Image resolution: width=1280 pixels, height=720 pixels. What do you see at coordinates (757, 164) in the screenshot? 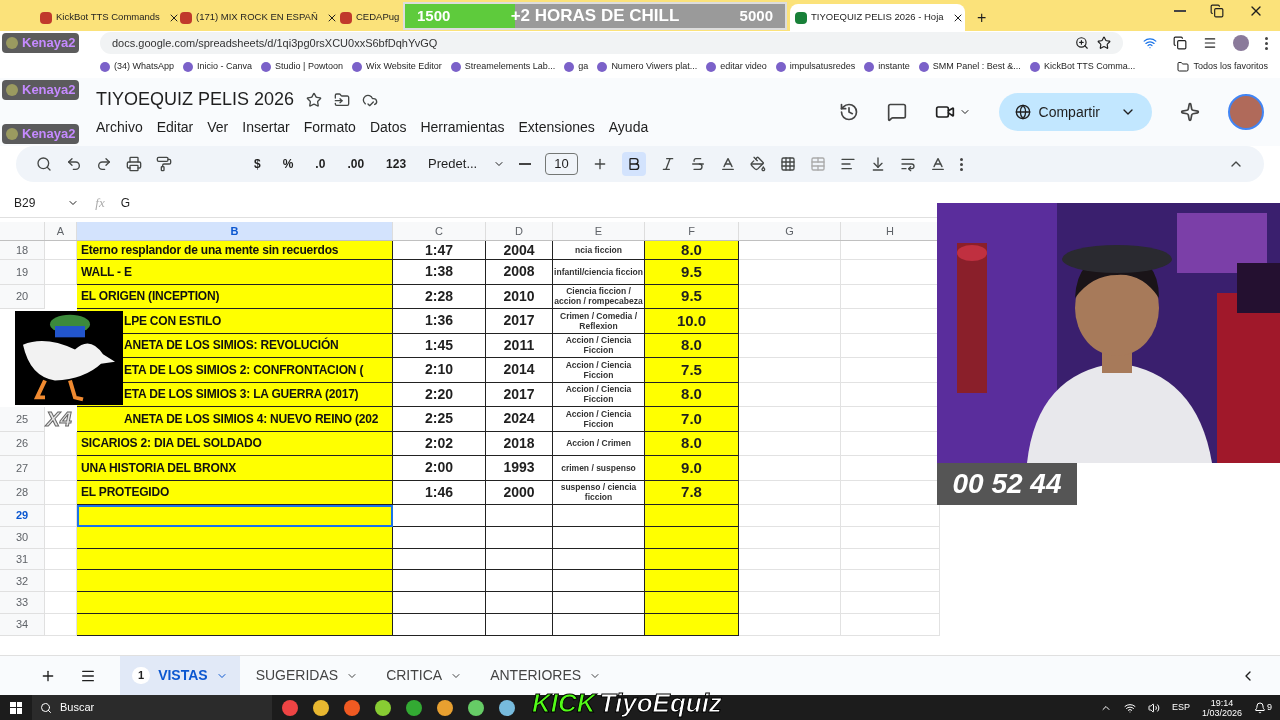
I see `fill-color-icon` at bounding box center [757, 164].